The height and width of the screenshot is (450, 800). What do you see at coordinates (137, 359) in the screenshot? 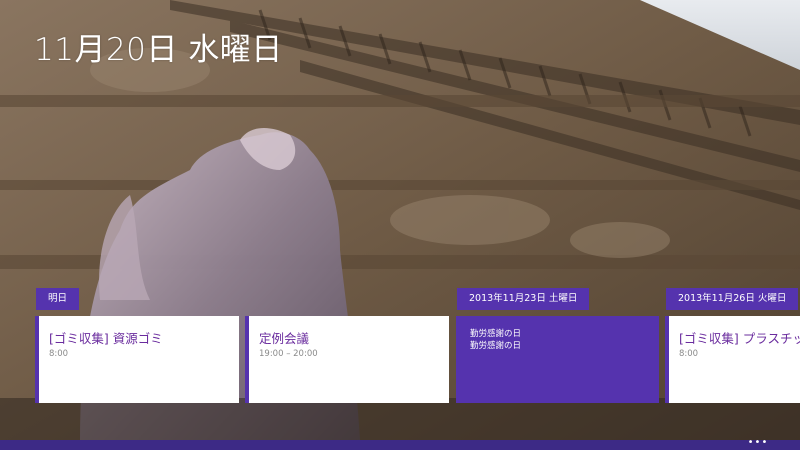
I see `event-tile-shigen-gomi: [ゴミ収集] 資源ゴミ 8:00` at bounding box center [137, 359].